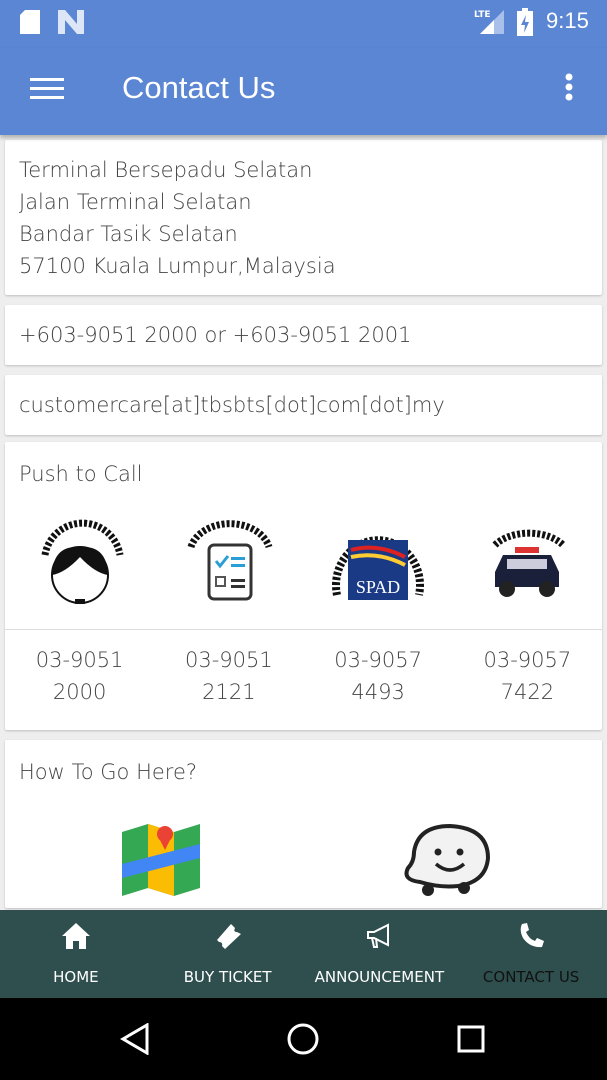 The height and width of the screenshot is (1080, 607). I want to click on nav-announcement: ANNOUNCEMENT, so click(380, 954).